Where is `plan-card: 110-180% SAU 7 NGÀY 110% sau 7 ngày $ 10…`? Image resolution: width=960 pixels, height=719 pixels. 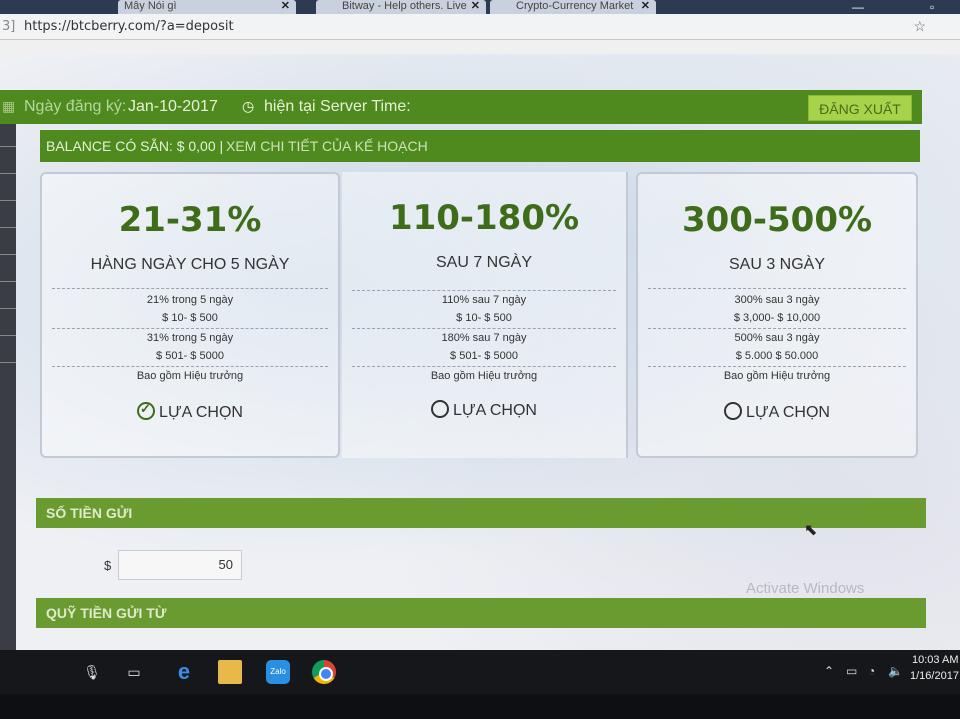 plan-card: 110-180% SAU 7 NGÀY 110% sau 7 ngày $ 10… is located at coordinates (485, 315).